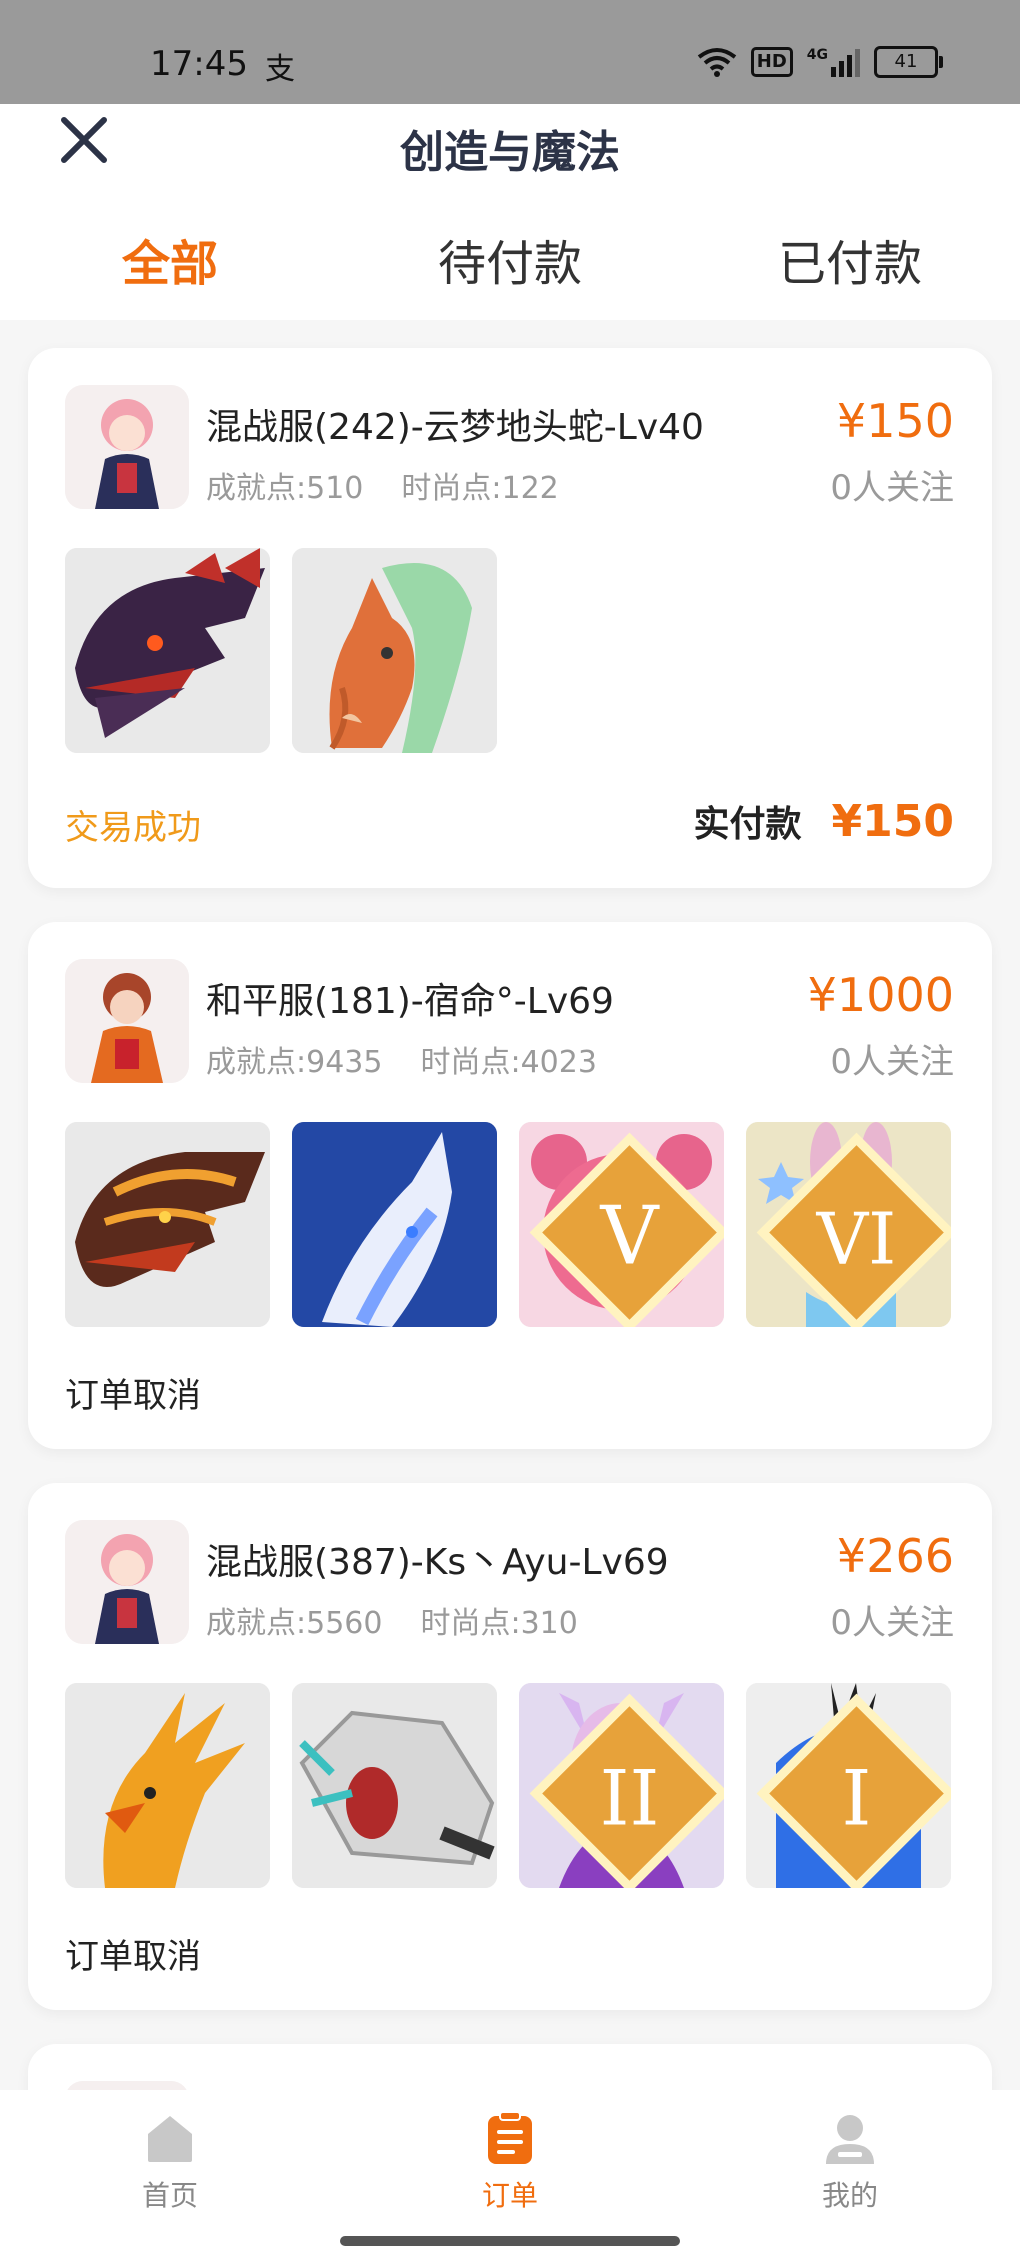  What do you see at coordinates (294, 1623) in the screenshot?
I see `achievement-points: 成就点:5560` at bounding box center [294, 1623].